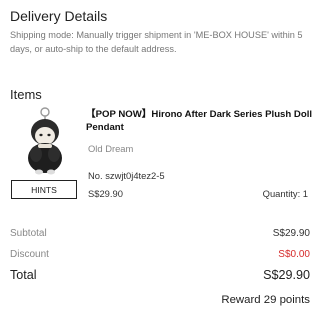 This screenshot has height=320, width=320. Describe the element at coordinates (26, 94) in the screenshot. I see `items-title: Items` at that location.